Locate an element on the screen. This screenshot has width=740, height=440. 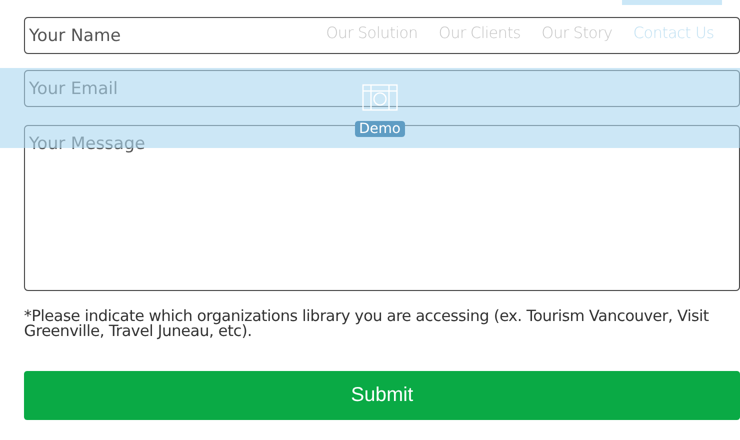
demo-label: Demo is located at coordinates (380, 129).